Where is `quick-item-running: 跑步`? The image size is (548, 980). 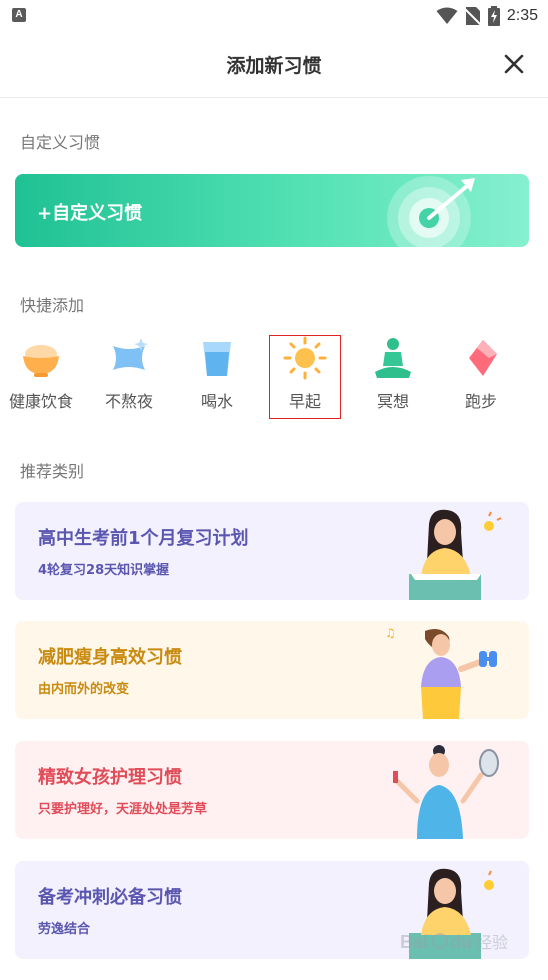 quick-item-running: 跑步 is located at coordinates (481, 377).